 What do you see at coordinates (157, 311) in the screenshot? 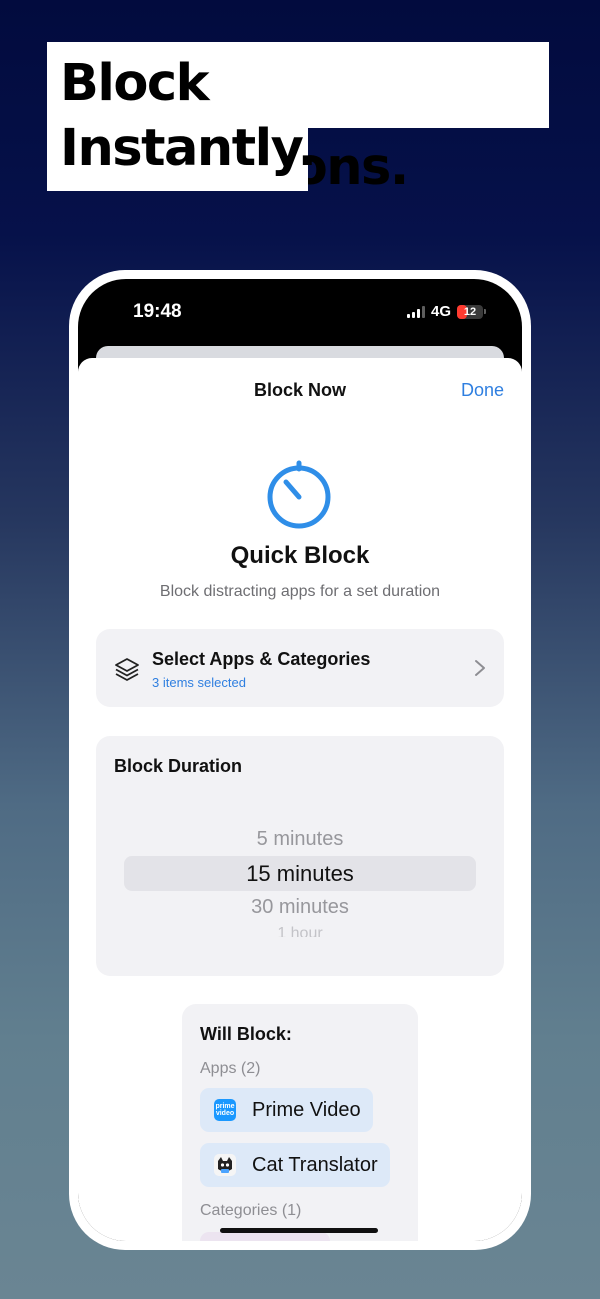
I see `status-time: 19:48` at bounding box center [157, 311].